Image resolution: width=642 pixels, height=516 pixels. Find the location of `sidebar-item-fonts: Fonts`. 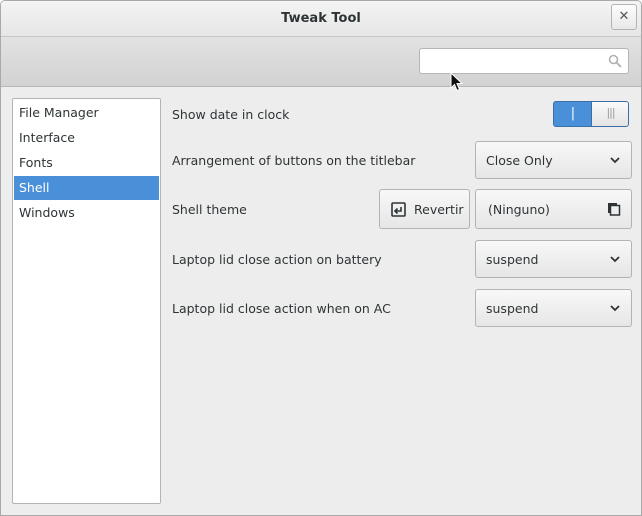

sidebar-item-fonts: Fonts is located at coordinates (86, 163).